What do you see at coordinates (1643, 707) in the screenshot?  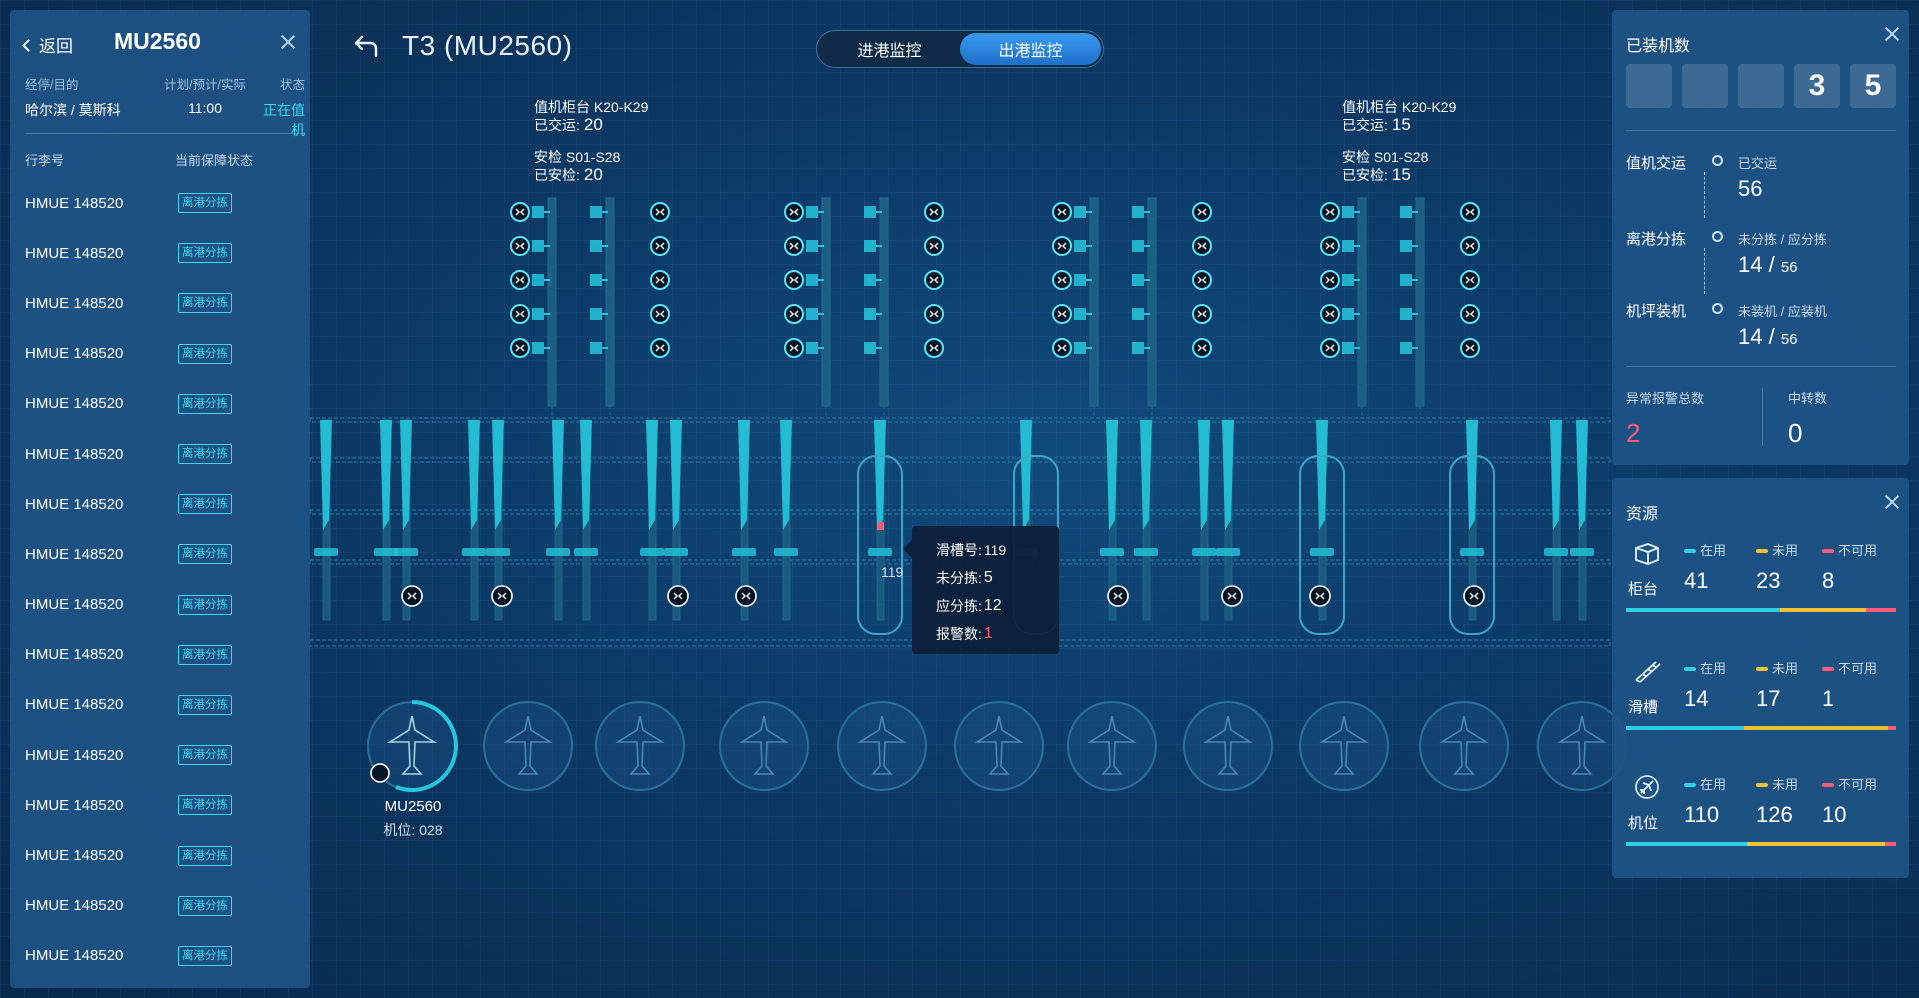 I see `resource-name: 滑槽` at bounding box center [1643, 707].